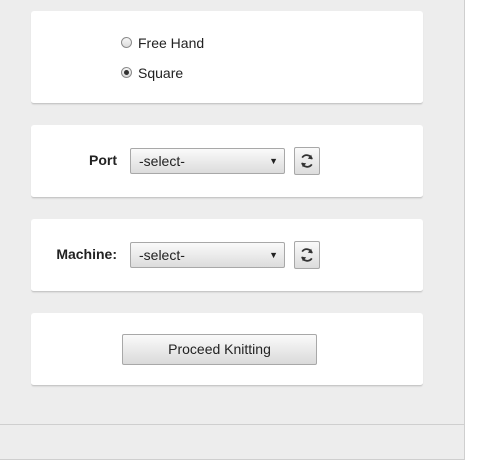 The height and width of the screenshot is (462, 487). I want to click on square-radio, so click(126, 72).